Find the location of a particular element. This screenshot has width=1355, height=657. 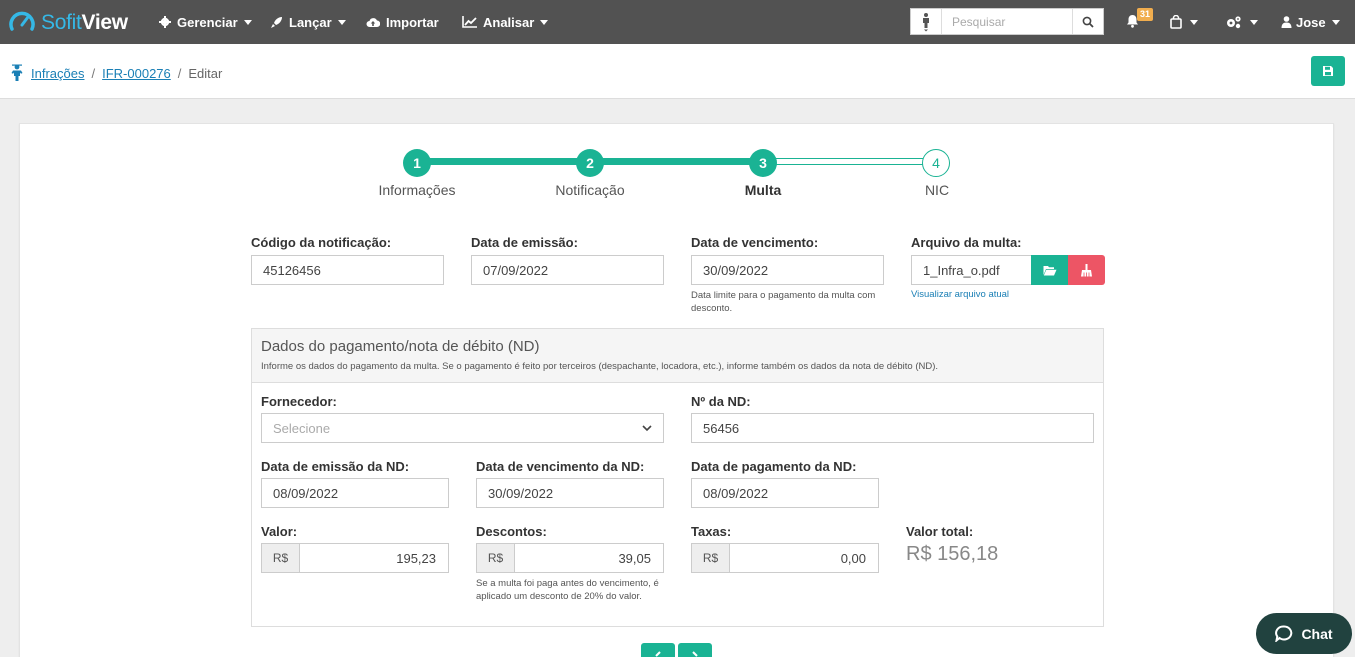

pag-nd-label: Data de pagamento da ND: is located at coordinates (774, 466).